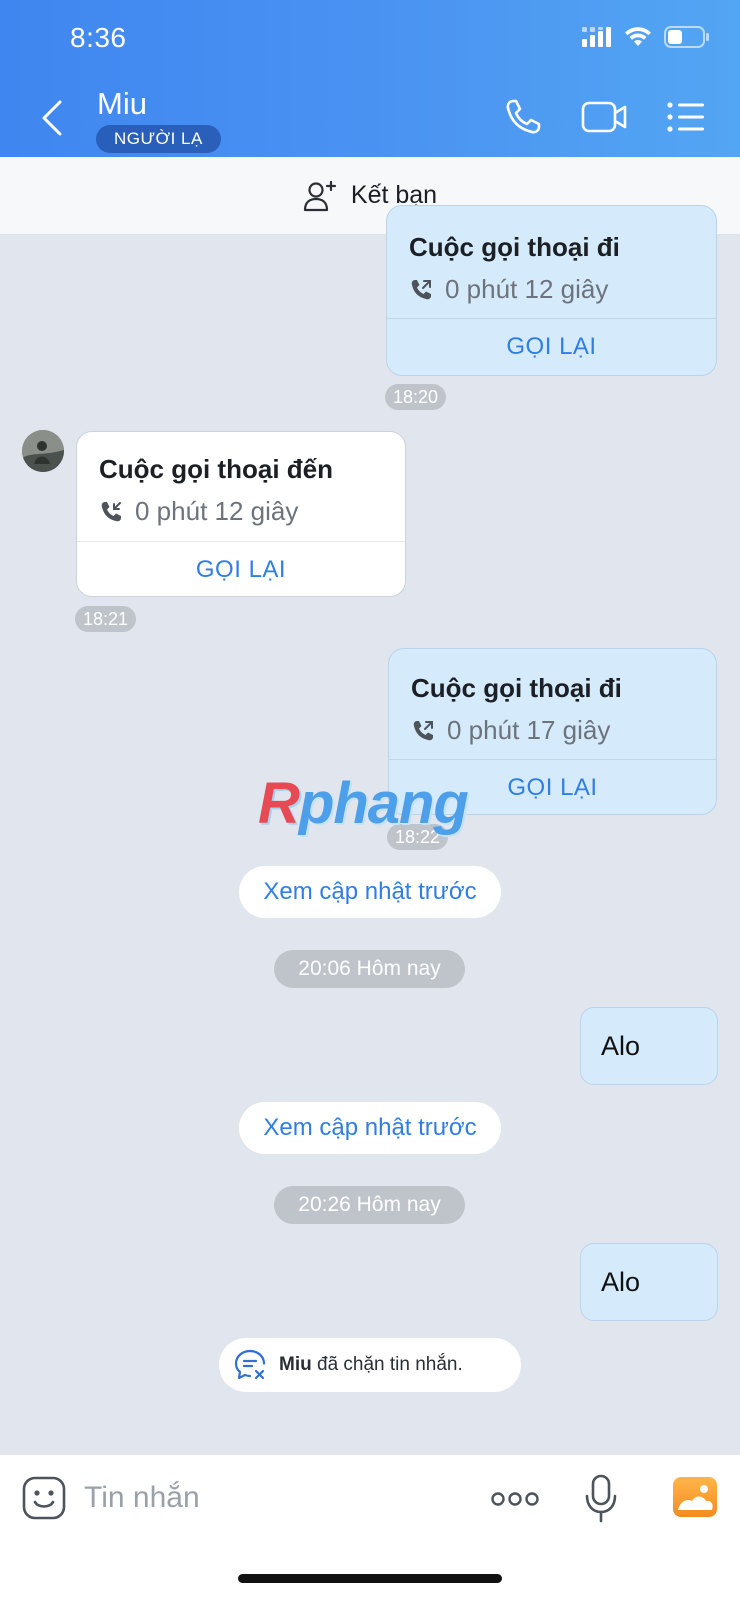 The image size is (740, 1600). Describe the element at coordinates (320, 195) in the screenshot. I see `add-user-icon` at that location.